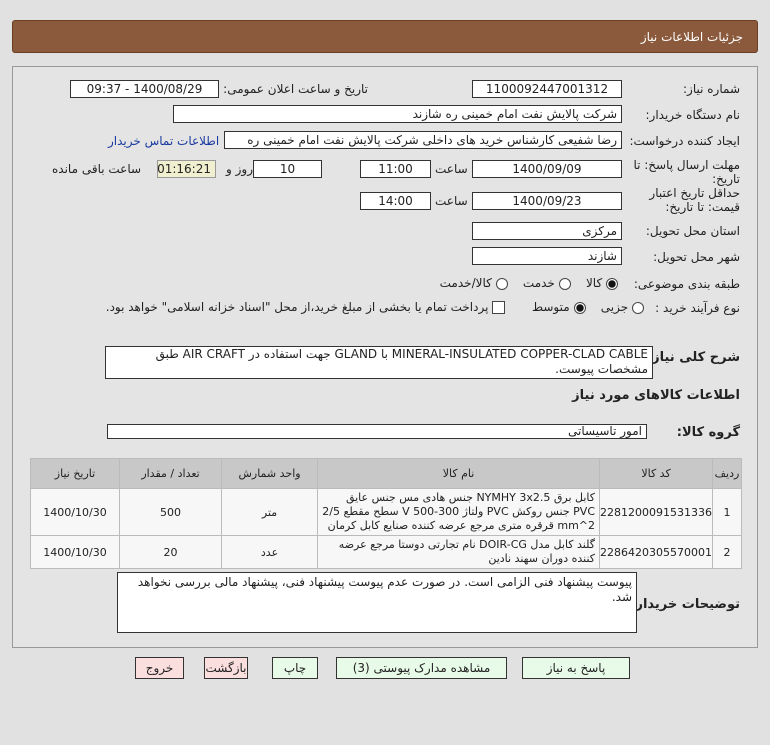 The height and width of the screenshot is (745, 770). I want to click on print-button: چاپ, so click(295, 668).